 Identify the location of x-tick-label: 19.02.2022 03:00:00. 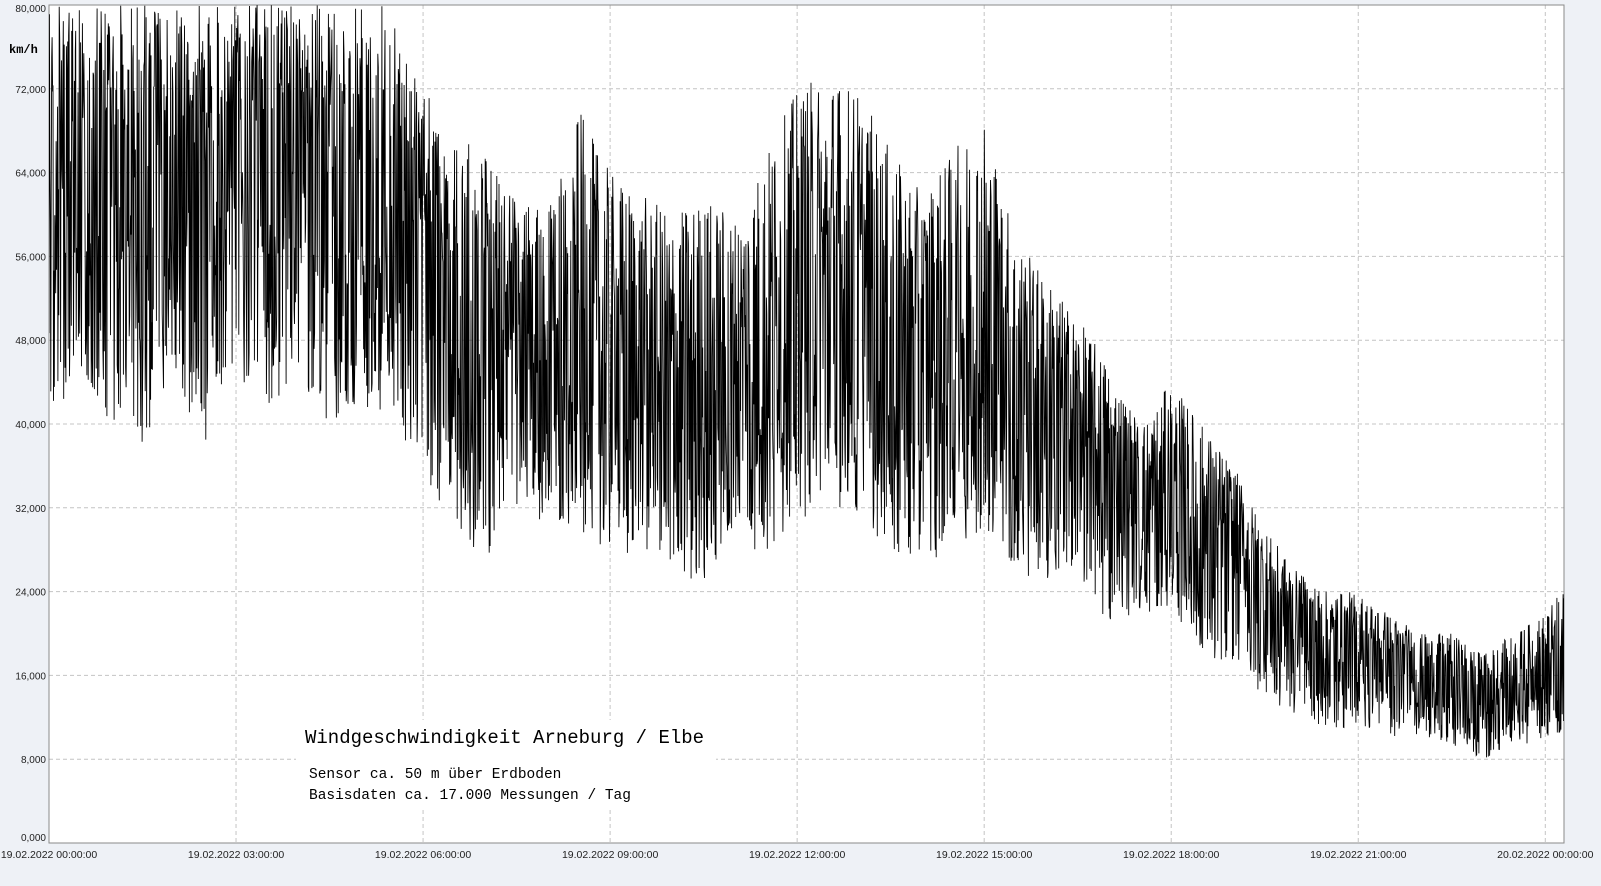
(236, 855).